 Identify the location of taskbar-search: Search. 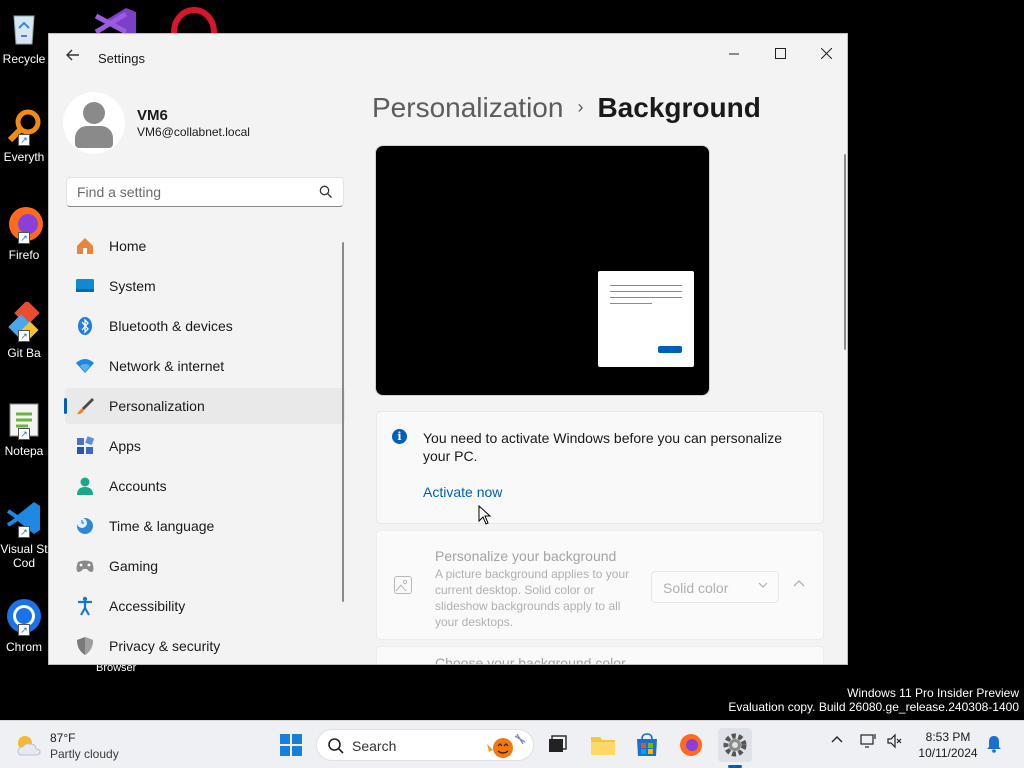
(425, 745).